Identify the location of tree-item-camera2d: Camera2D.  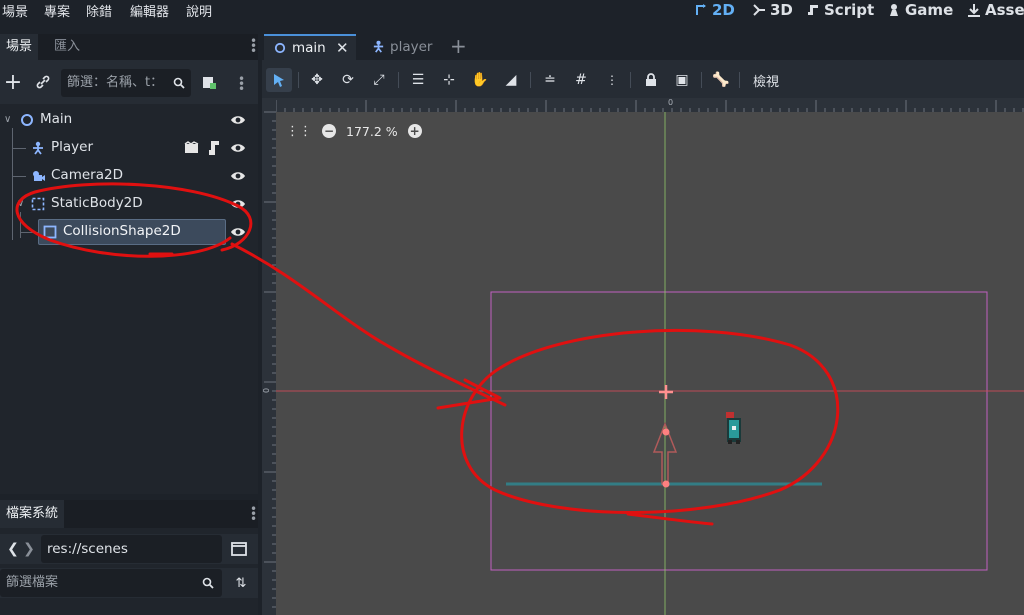
(129, 176).